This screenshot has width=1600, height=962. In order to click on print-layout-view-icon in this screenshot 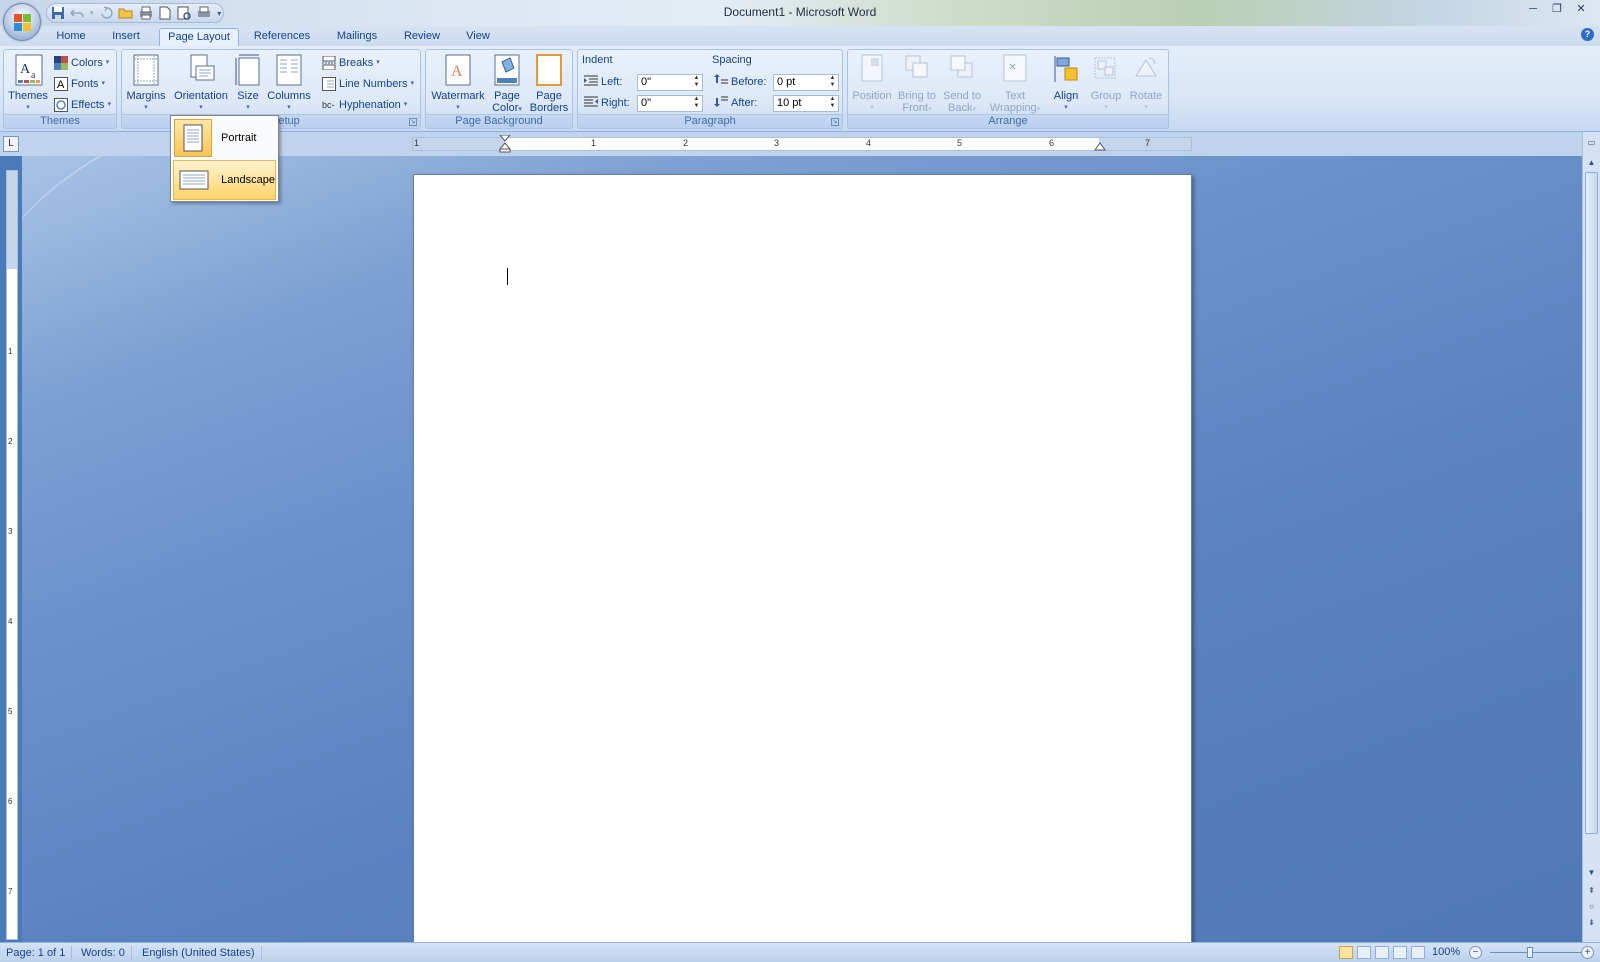, I will do `click(1346, 952)`.